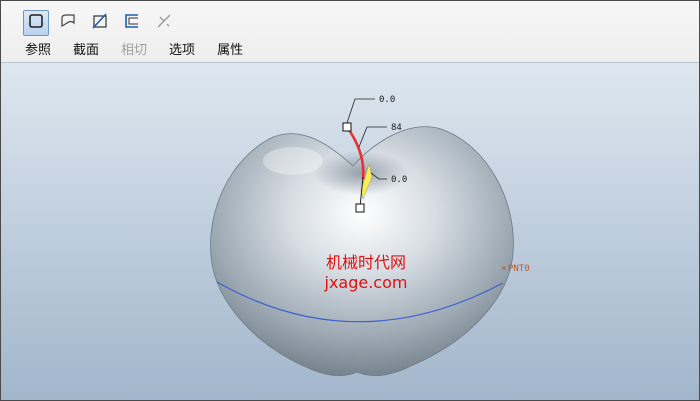 This screenshot has height=401, width=700. Describe the element at coordinates (360, 208) in the screenshot. I see `drag-handle-bottom` at that location.